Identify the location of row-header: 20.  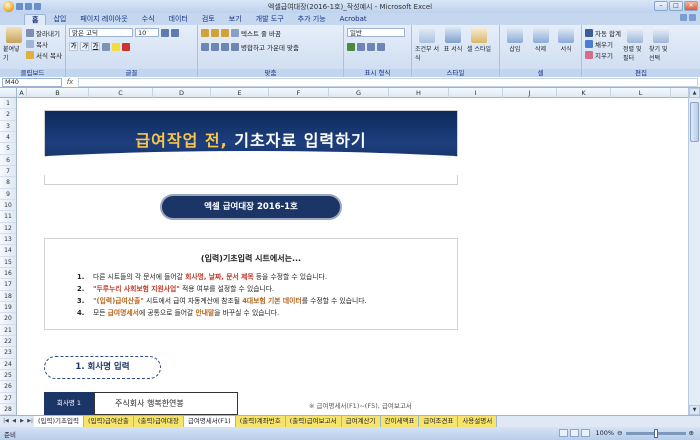
(8, 319).